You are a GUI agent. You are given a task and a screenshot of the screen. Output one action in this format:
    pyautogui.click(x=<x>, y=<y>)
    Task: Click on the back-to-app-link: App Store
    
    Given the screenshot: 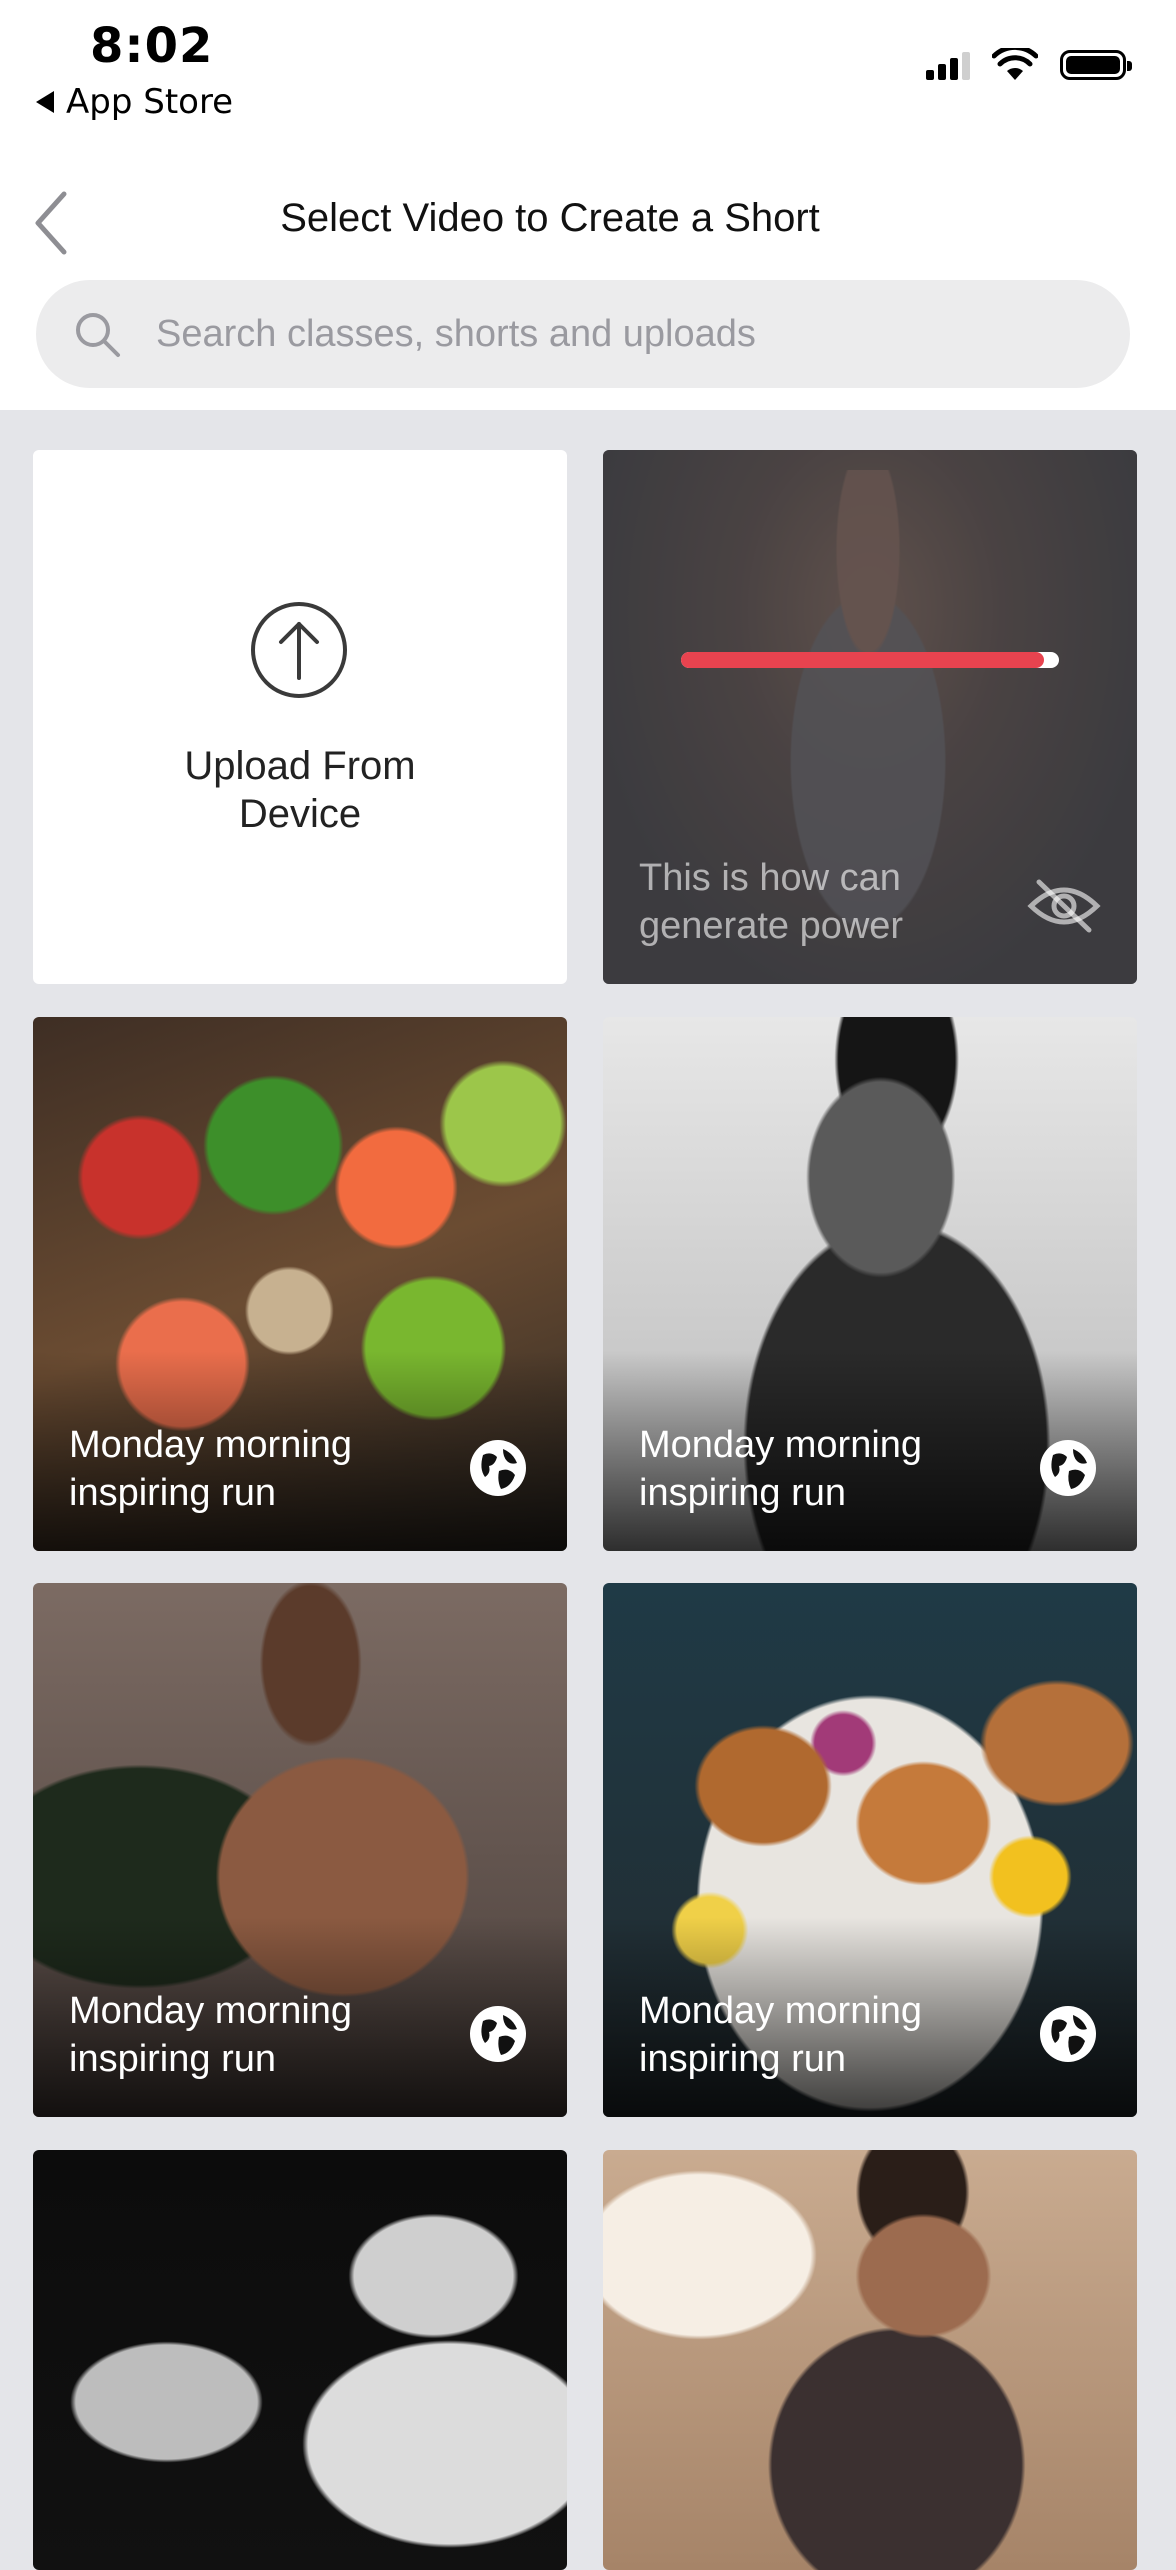 What is the action you would take?
    pyautogui.click(x=134, y=102)
    